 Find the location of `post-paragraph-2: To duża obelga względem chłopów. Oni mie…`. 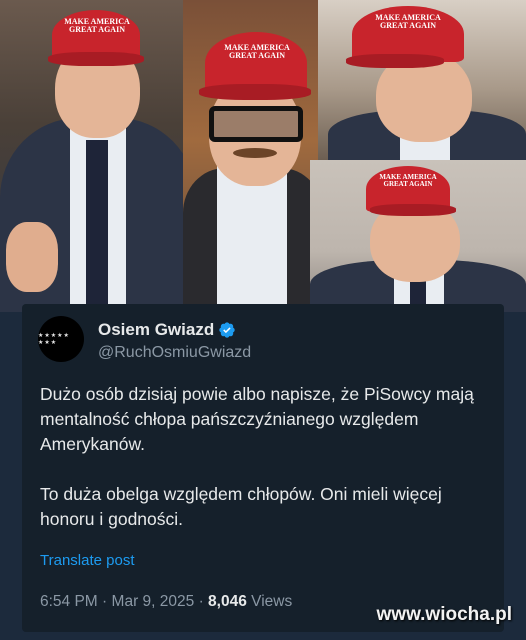

post-paragraph-2: To duża obelga względem chłopów. Oni mie… is located at coordinates (241, 506).